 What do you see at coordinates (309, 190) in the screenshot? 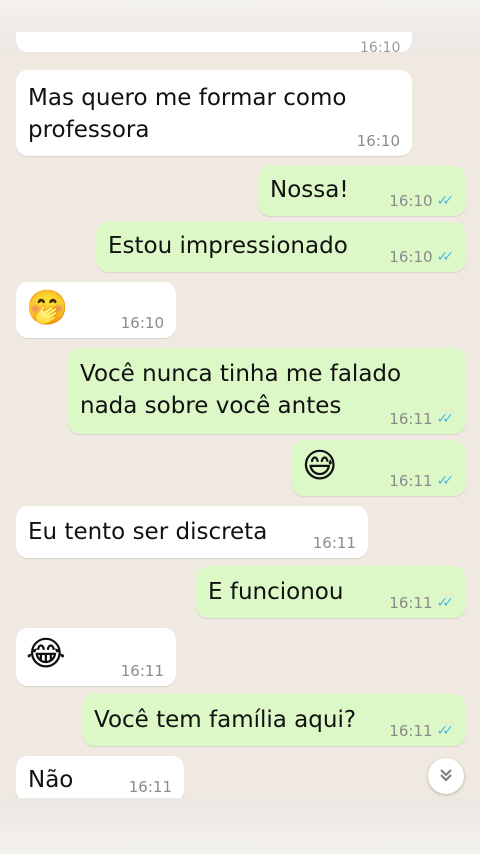
I see `message-text: Nossa!` at bounding box center [309, 190].